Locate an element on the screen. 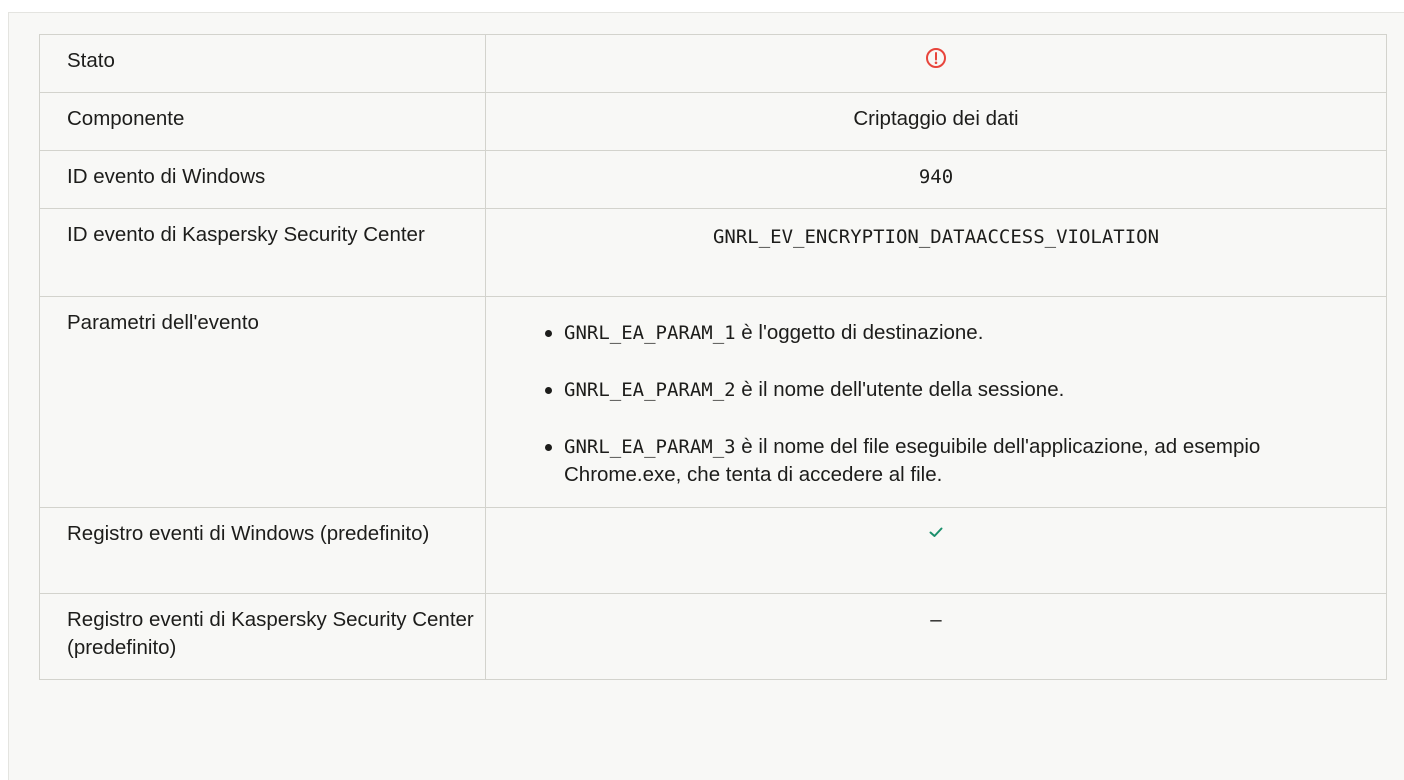 The image size is (1404, 780). label-cell: Parametri dell'evento is located at coordinates (262, 402).